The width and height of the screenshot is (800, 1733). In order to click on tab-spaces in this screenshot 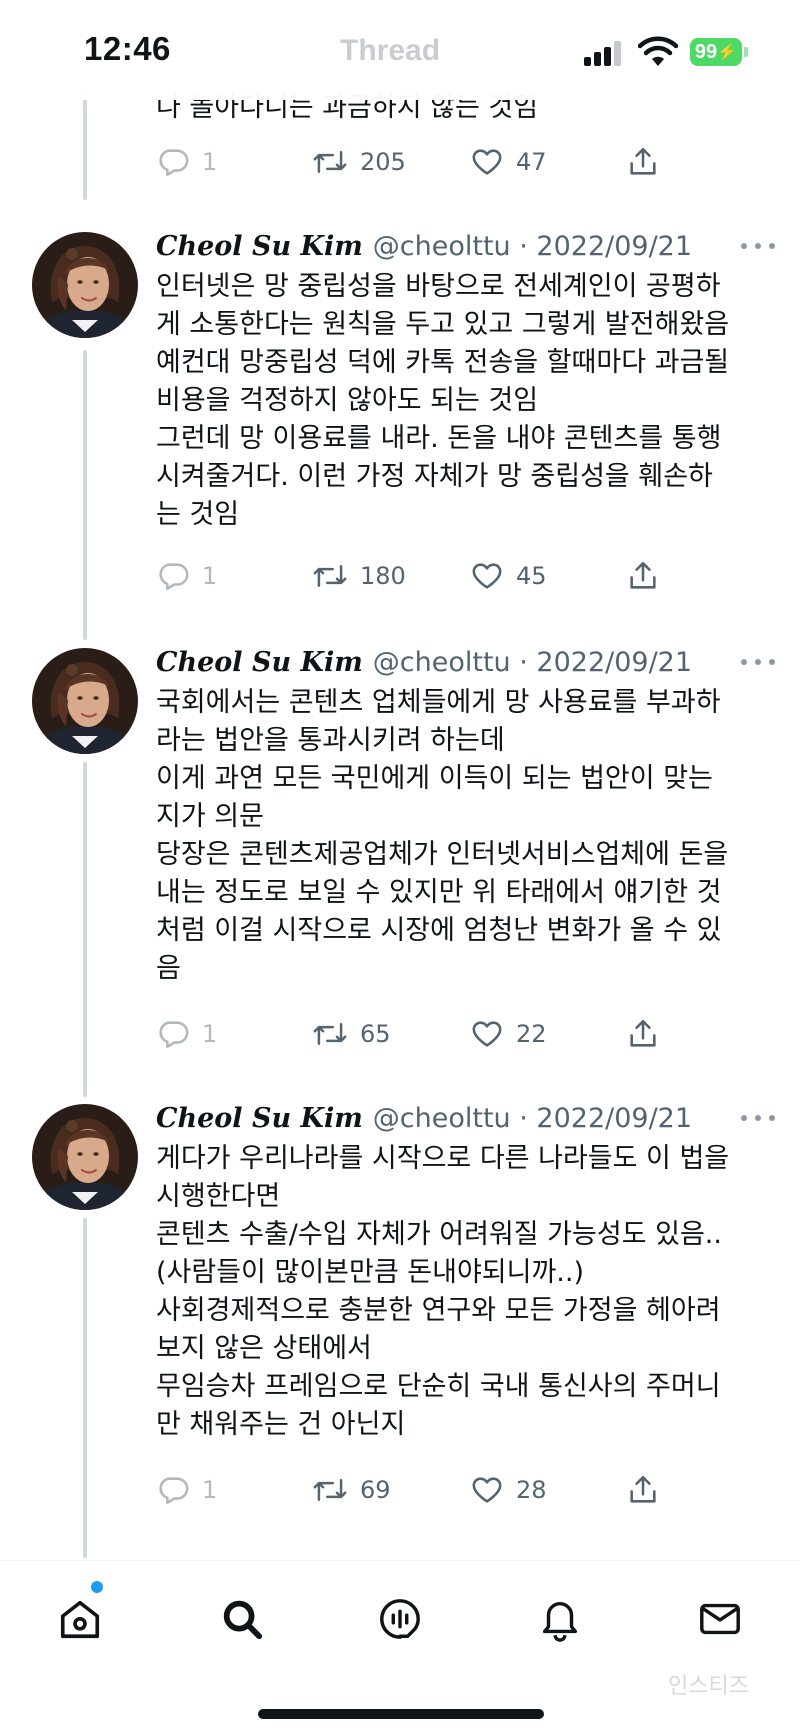, I will do `click(400, 1619)`.